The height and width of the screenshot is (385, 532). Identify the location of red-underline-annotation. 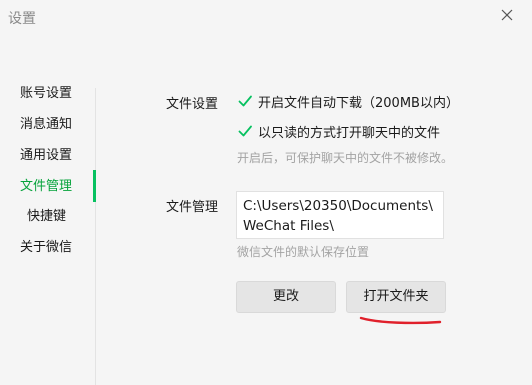
(400, 320).